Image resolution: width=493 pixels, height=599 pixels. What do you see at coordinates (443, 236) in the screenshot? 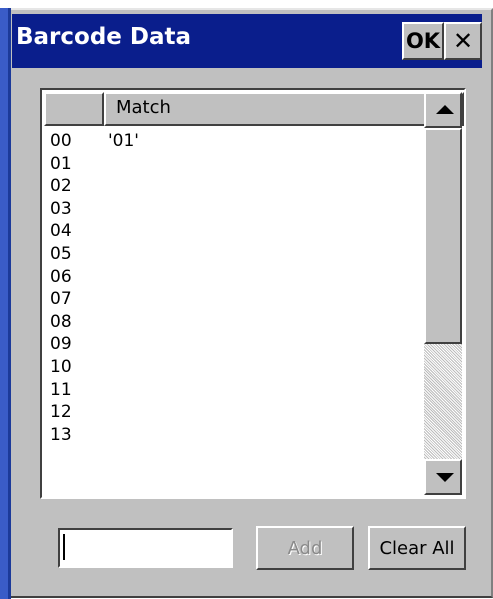
I see `scrollbar-thumb` at bounding box center [443, 236].